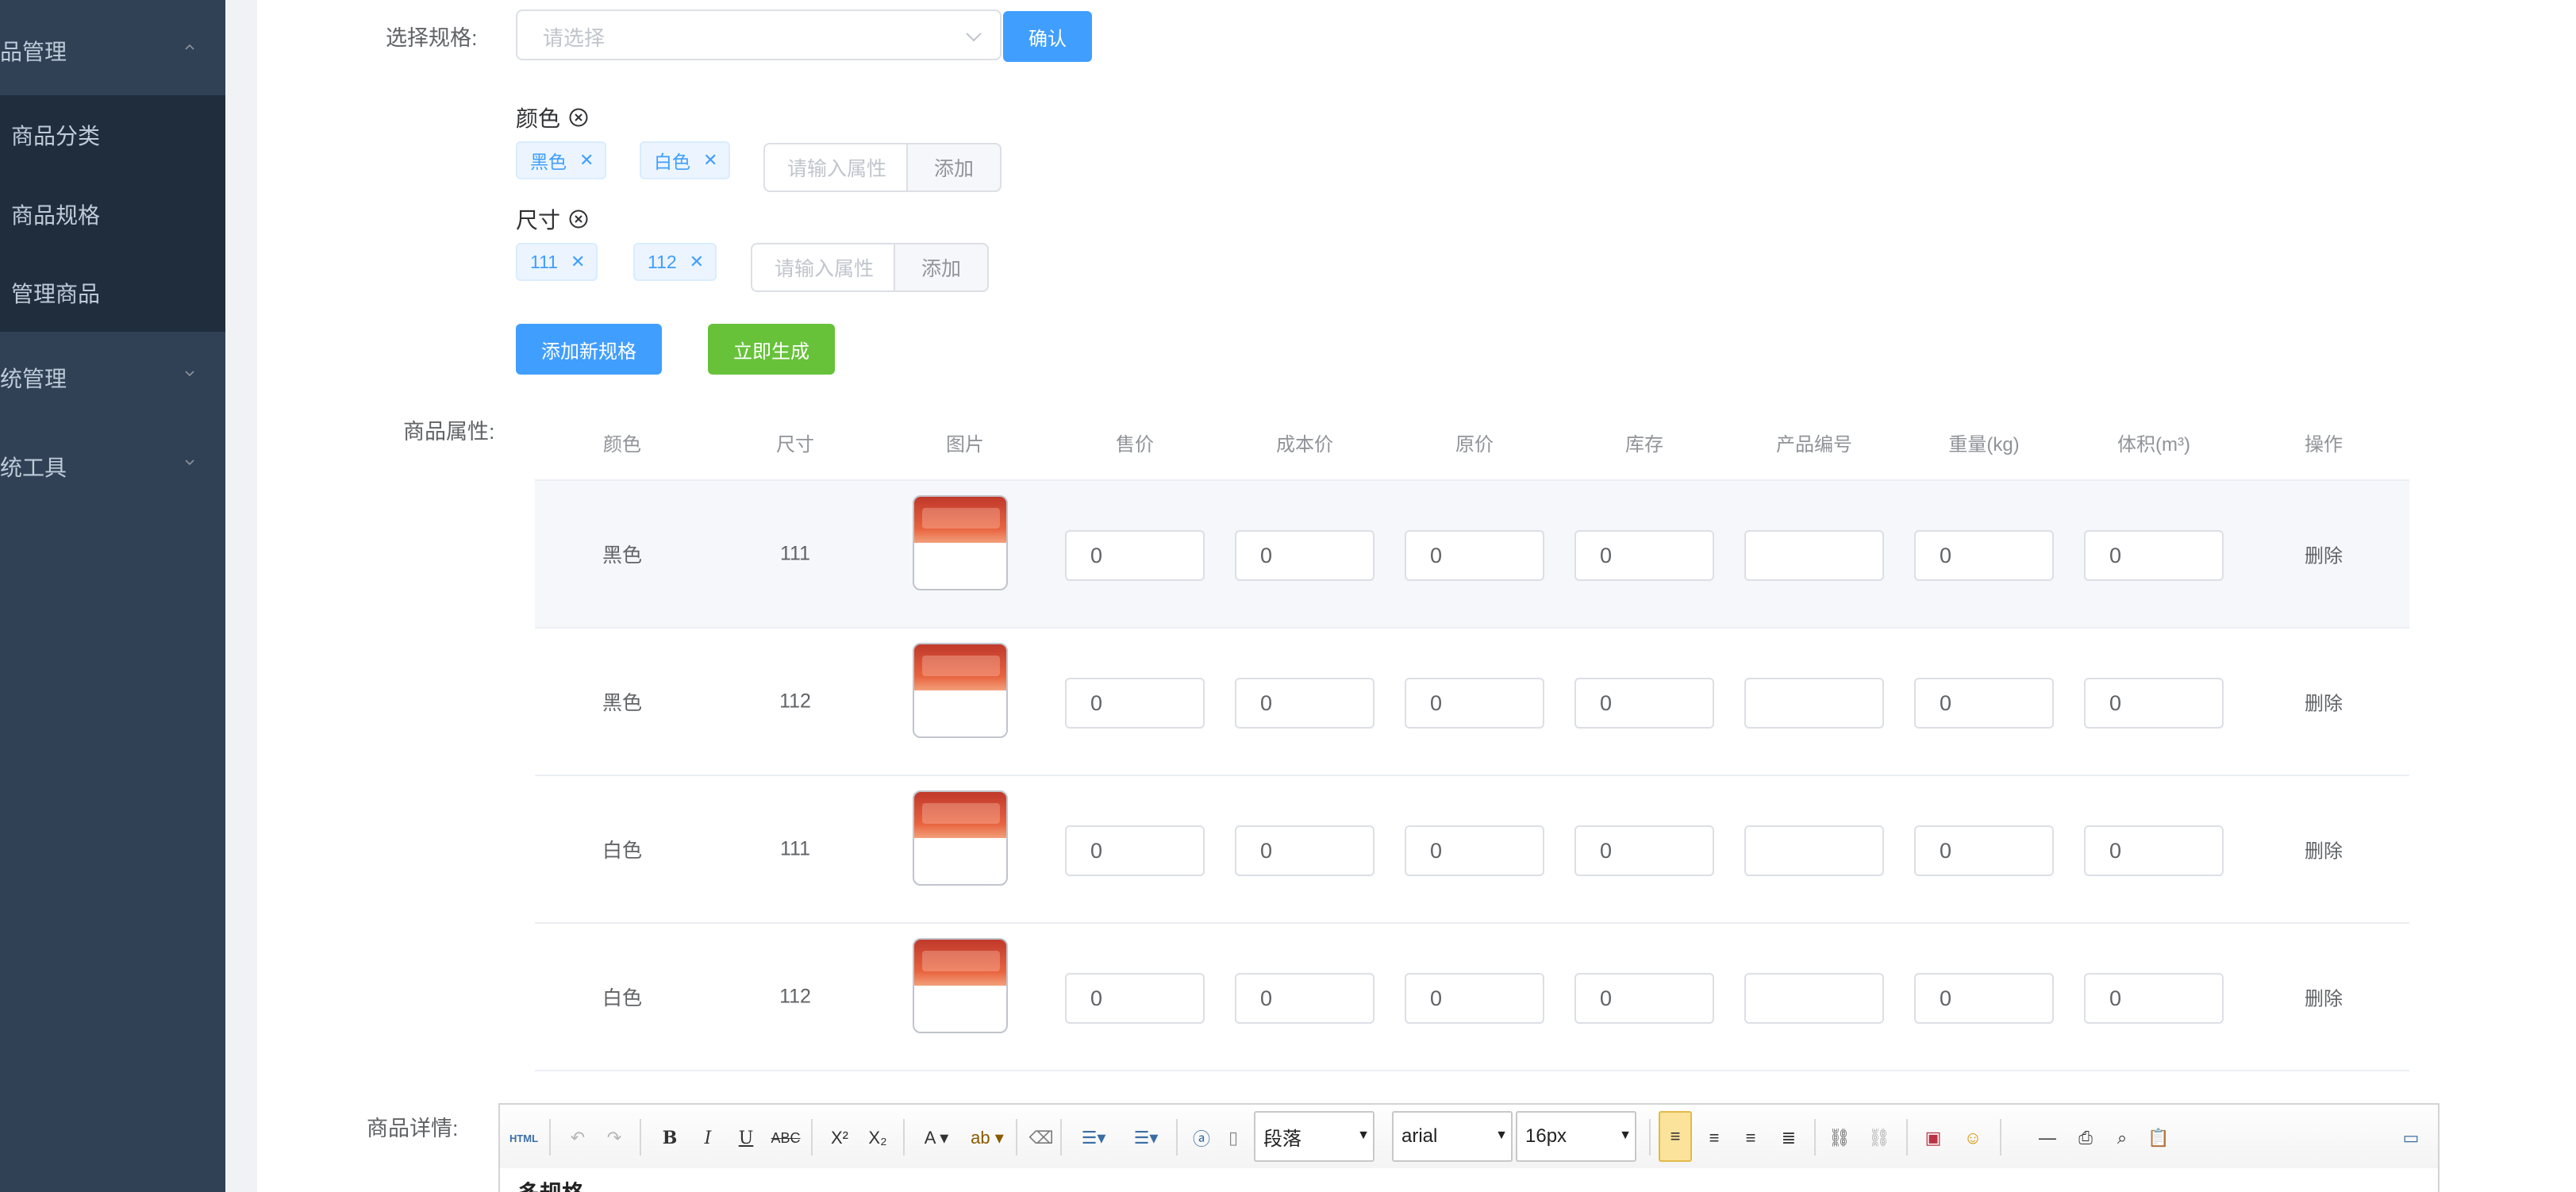  I want to click on strikethrough-icon: ABC, so click(786, 1138).